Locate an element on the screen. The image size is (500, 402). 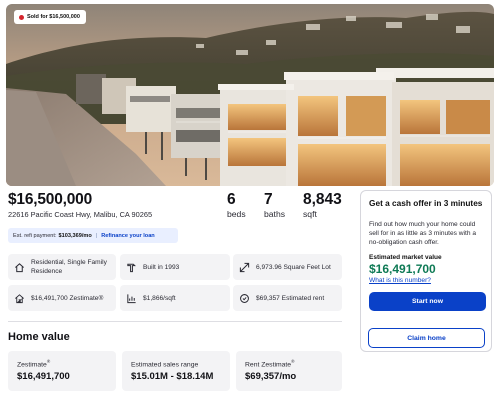
zestimate-card: Zestimate® $16,491,700 is located at coordinates (62, 371).